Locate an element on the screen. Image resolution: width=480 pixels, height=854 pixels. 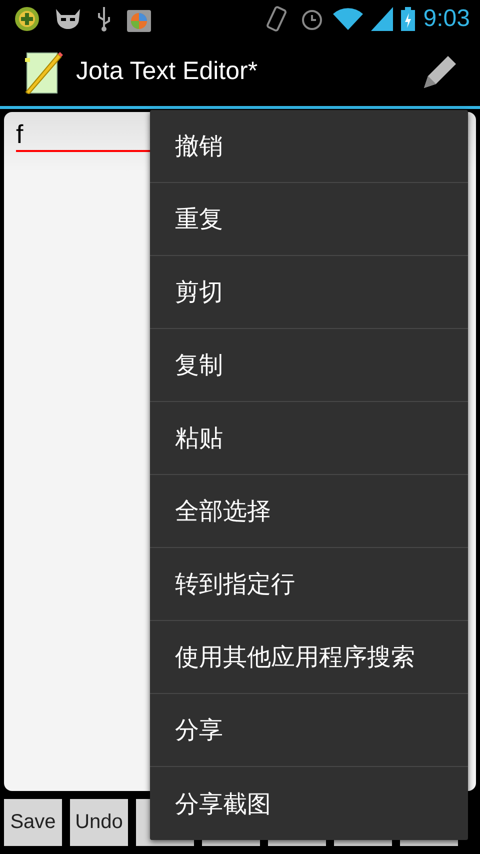
menu-item: 重复 is located at coordinates (309, 219).